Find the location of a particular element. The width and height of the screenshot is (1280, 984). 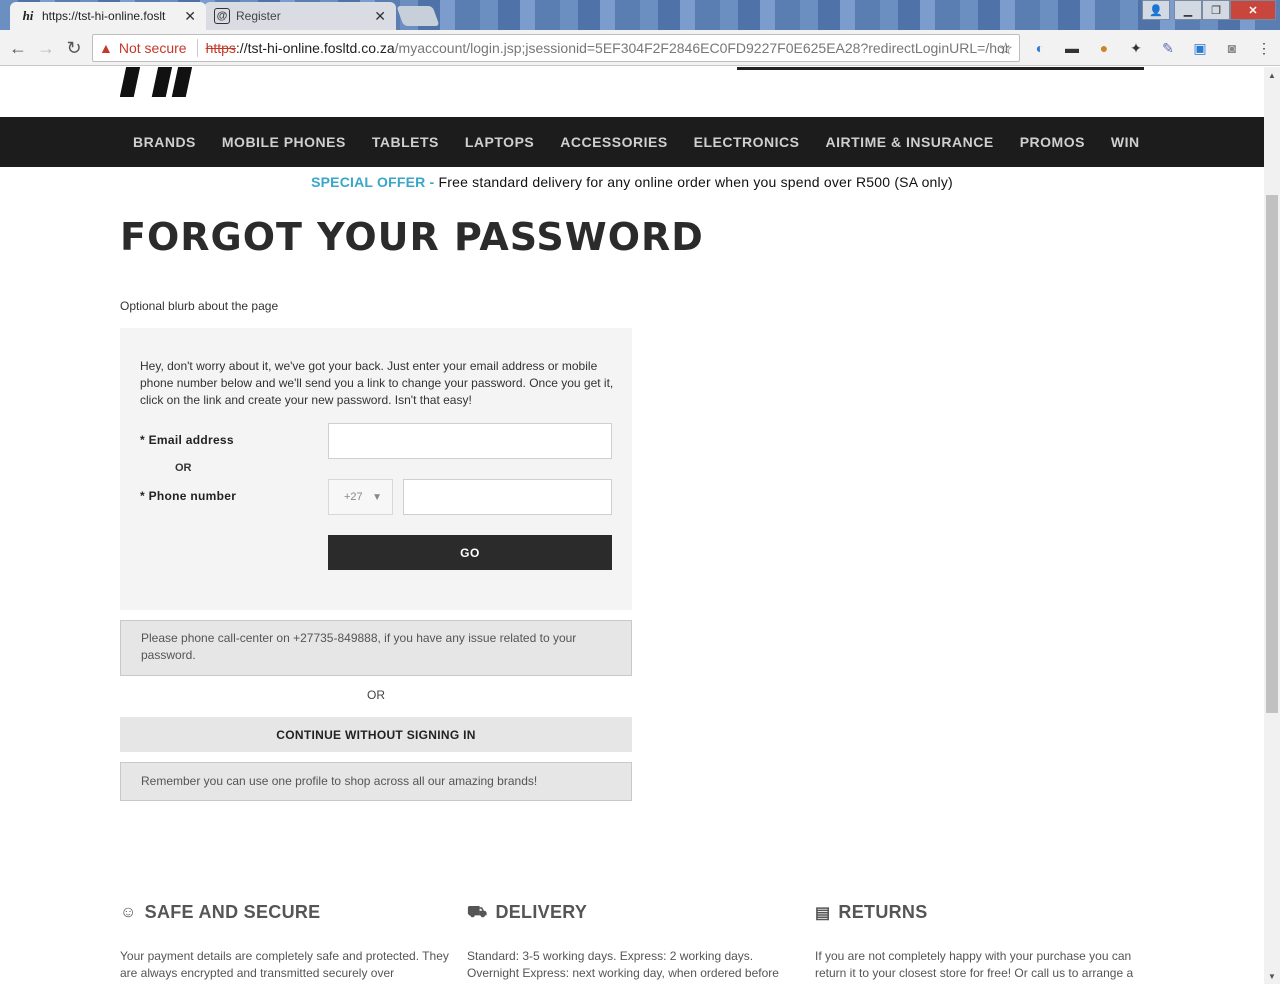

close-window-icon: ✕ is located at coordinates (1253, 10).